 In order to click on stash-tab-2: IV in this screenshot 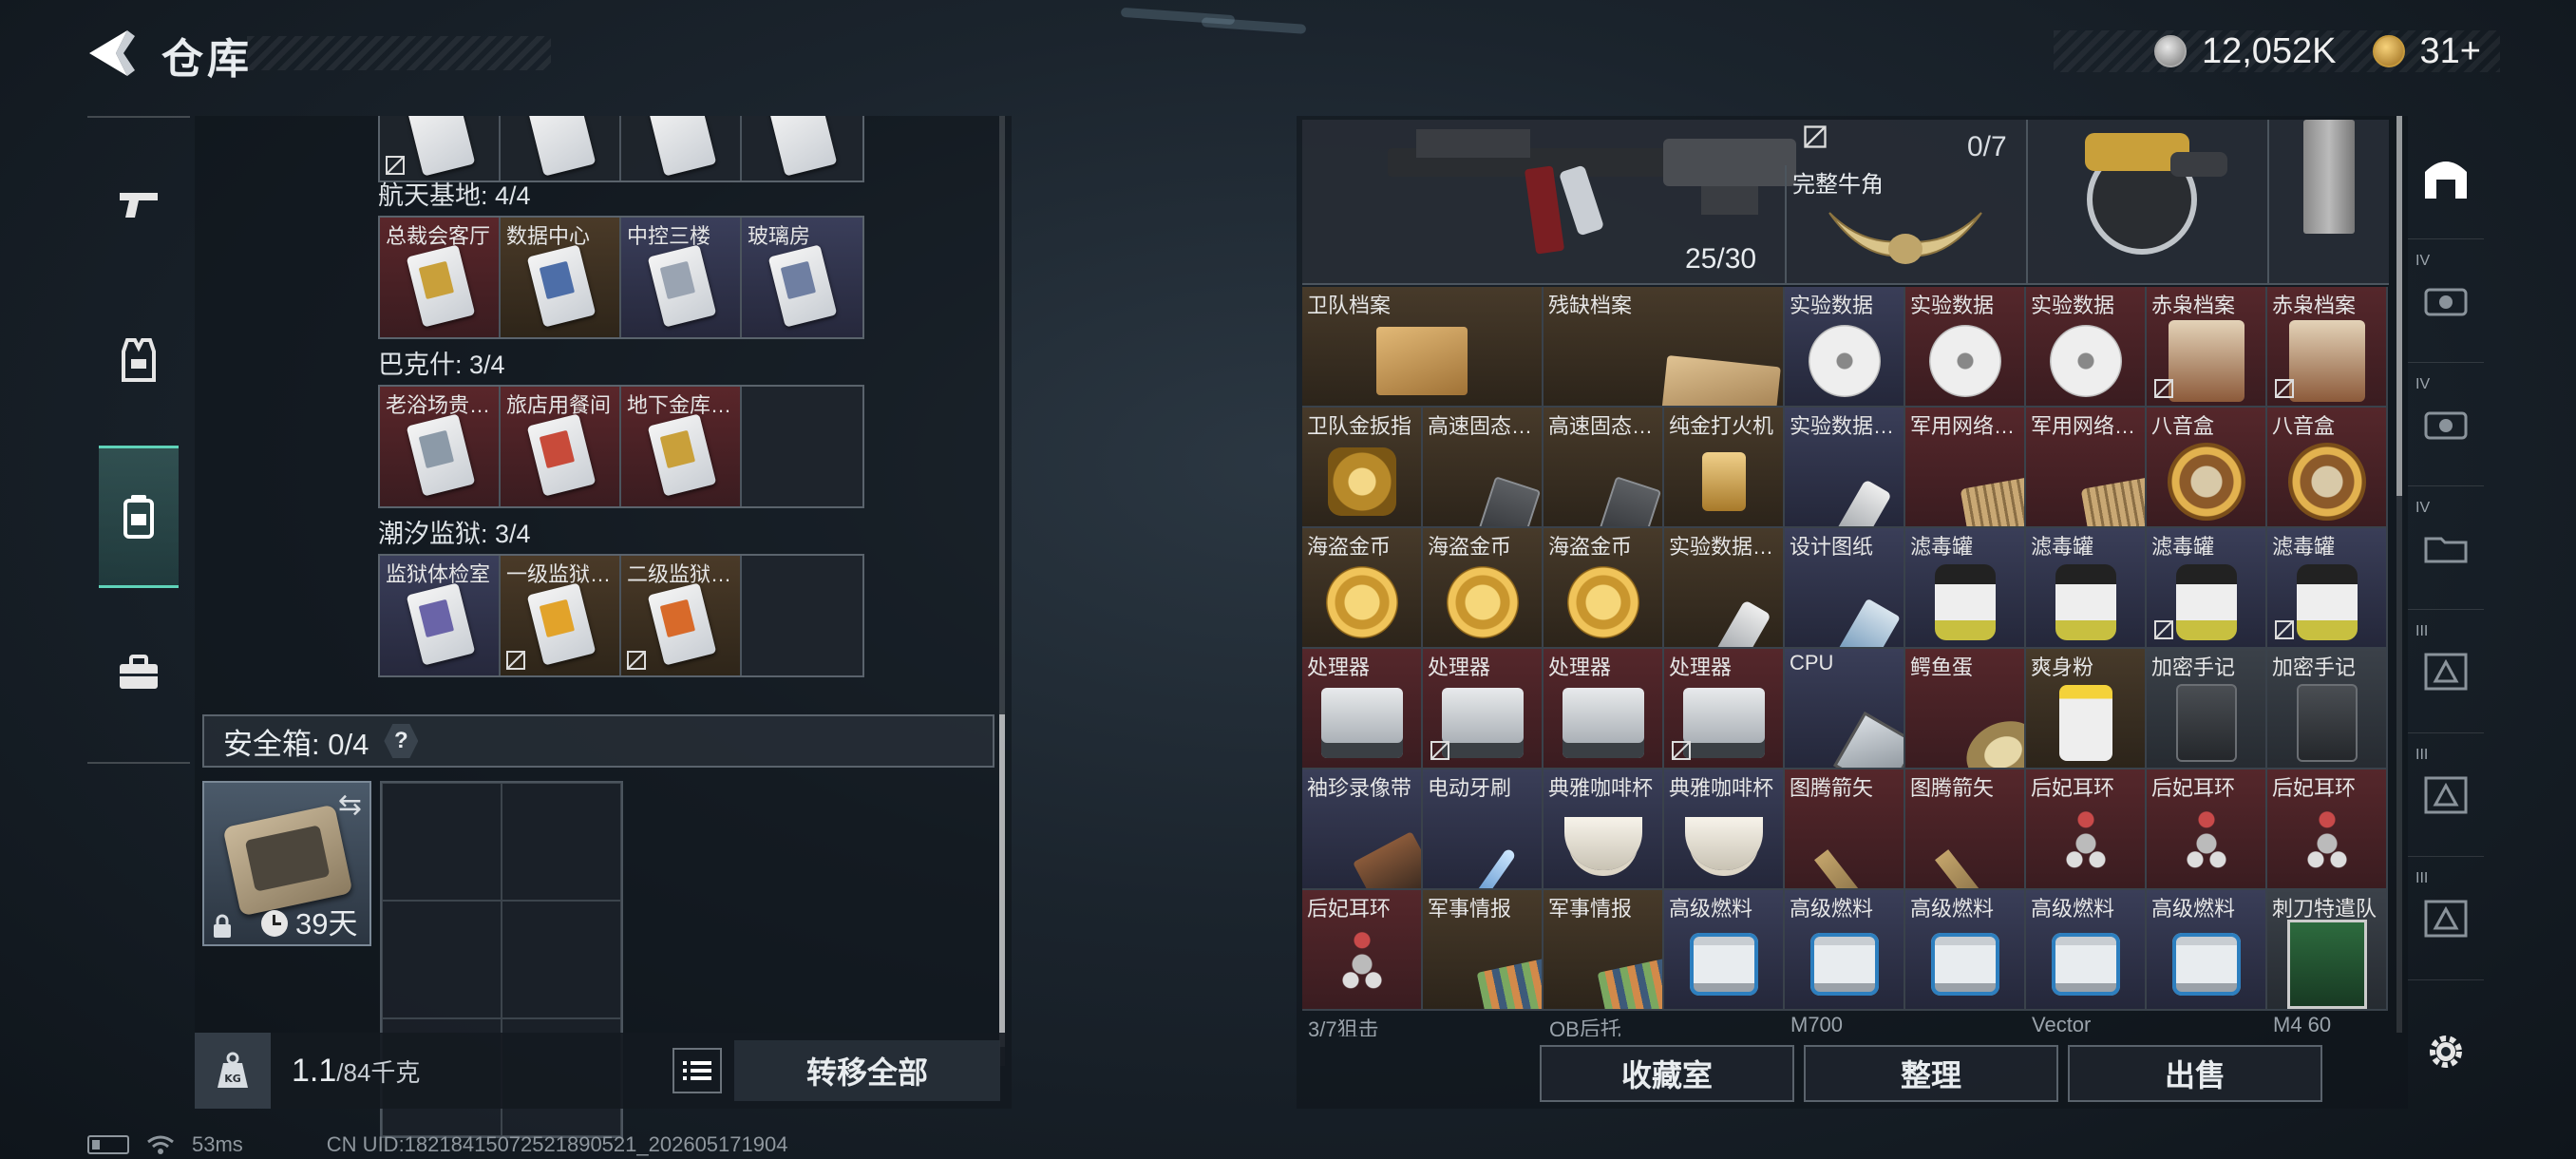, I will do `click(2446, 301)`.